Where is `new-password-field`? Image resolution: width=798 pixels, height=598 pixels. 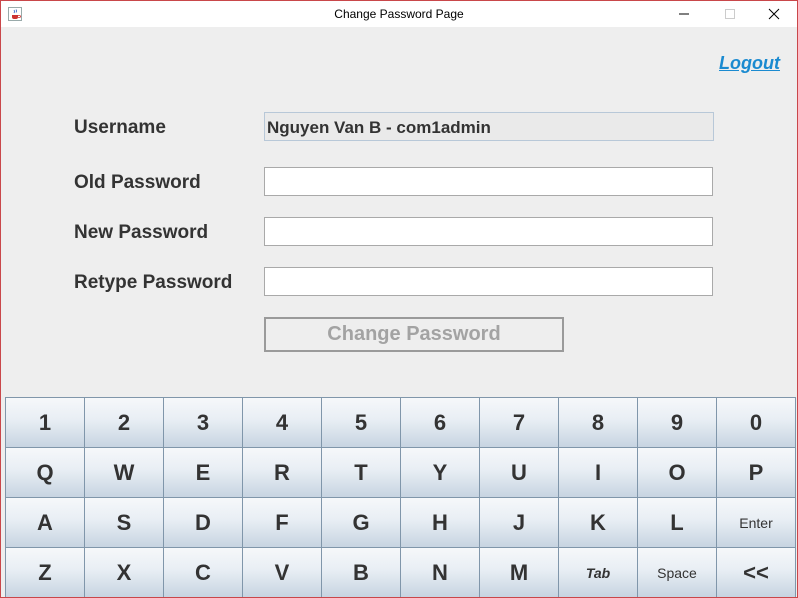
new-password-field is located at coordinates (488, 231).